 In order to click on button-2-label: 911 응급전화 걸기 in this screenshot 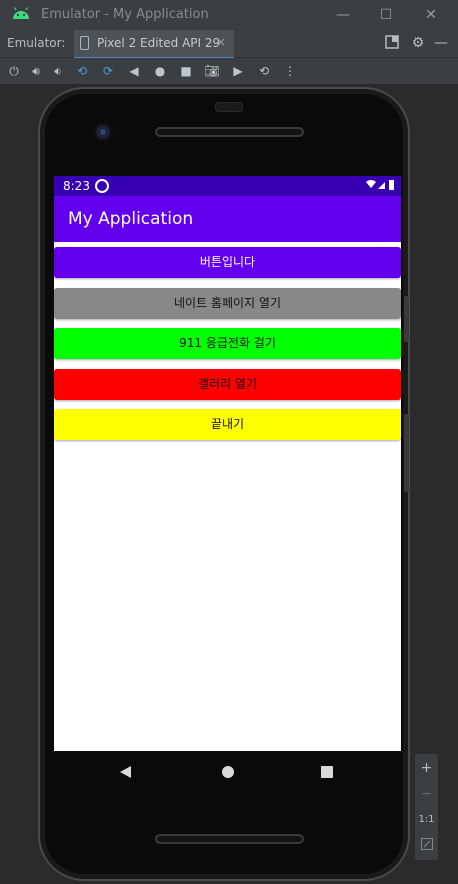, I will do `click(227, 343)`.